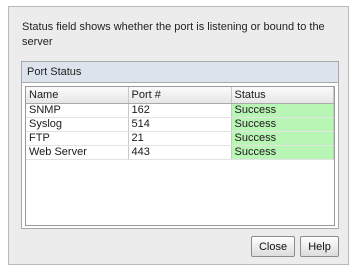  I want to click on table-row: Web Server 443 Success, so click(180, 152).